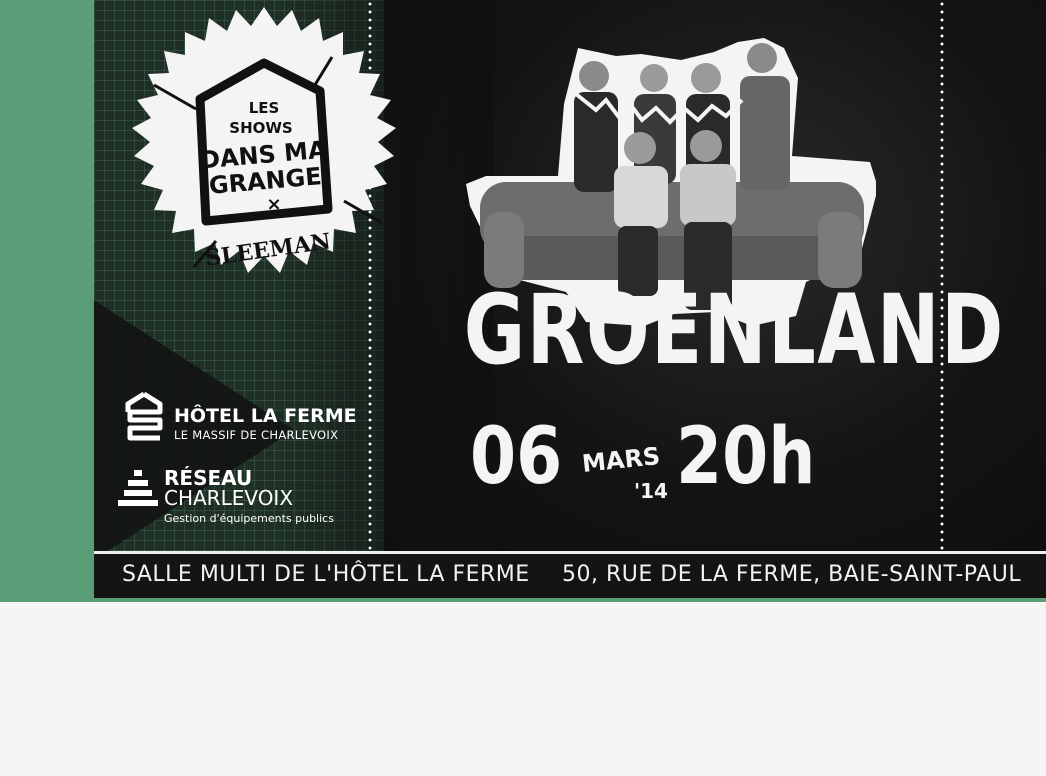  Describe the element at coordinates (265, 416) in the screenshot. I see `hotel-name: HÔTEL LA FERME` at that location.